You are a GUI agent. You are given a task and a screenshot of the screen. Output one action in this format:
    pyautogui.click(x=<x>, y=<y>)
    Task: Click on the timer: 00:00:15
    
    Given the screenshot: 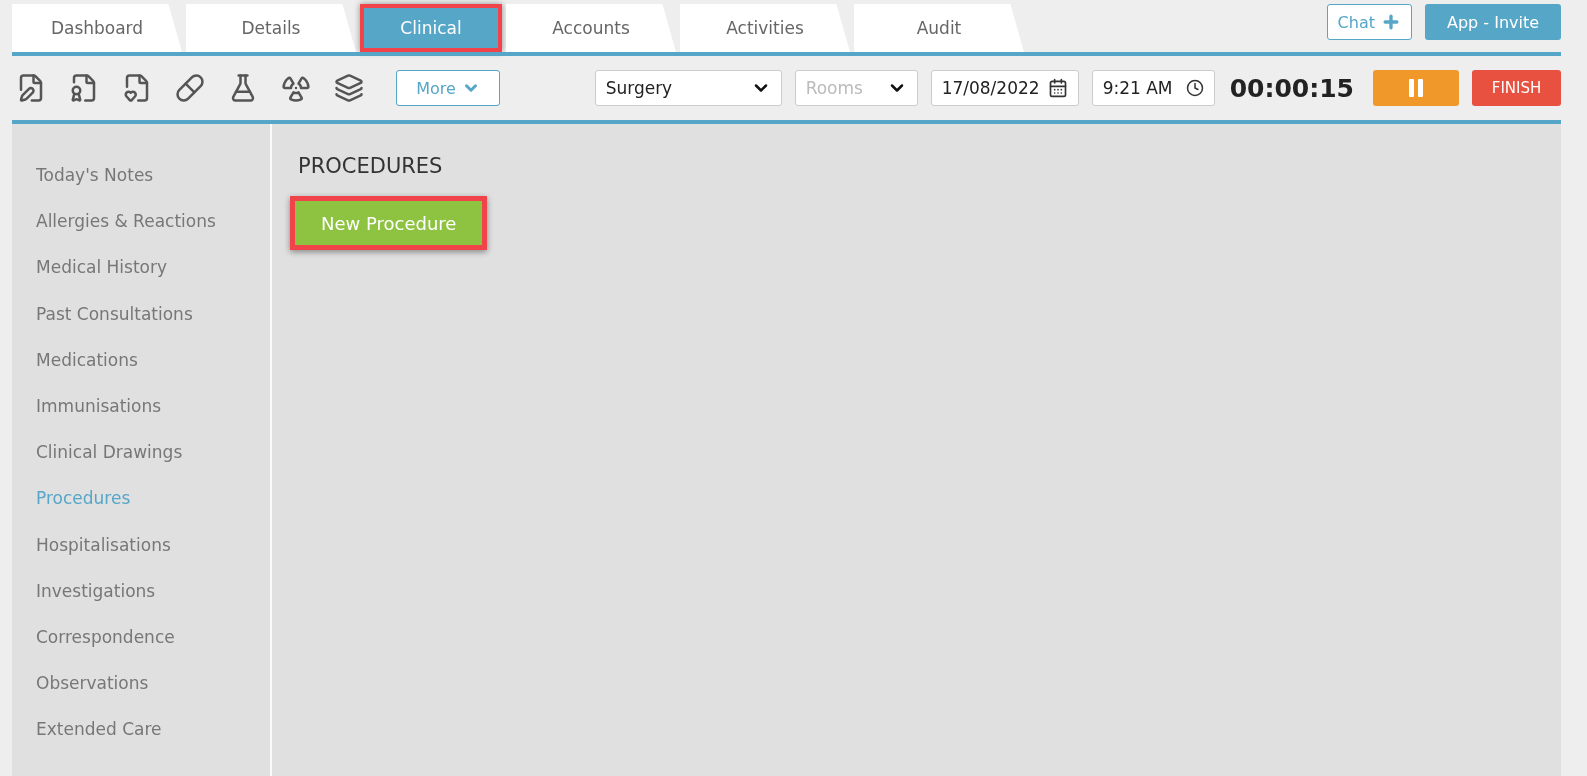 What is the action you would take?
    pyautogui.click(x=1291, y=88)
    